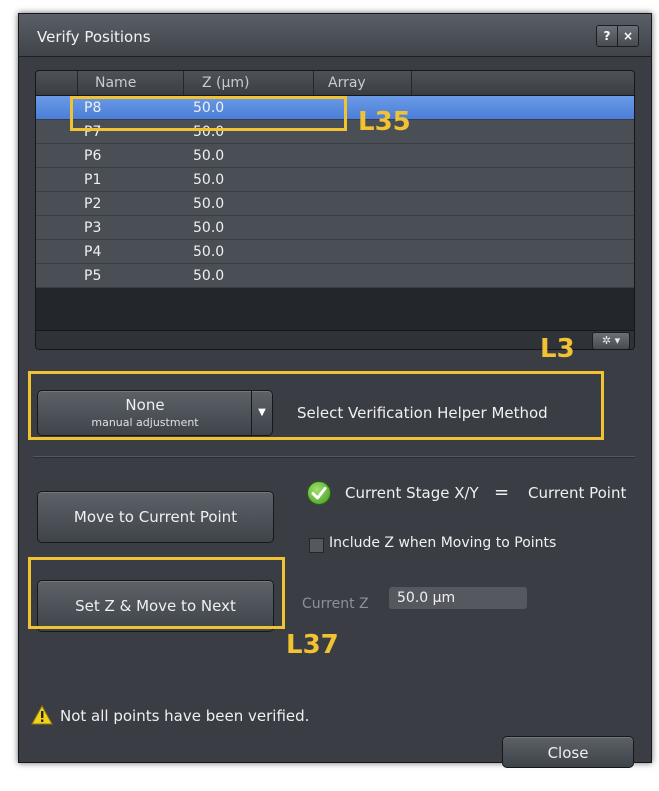 This screenshot has height=791, width=659. I want to click on column-header-array: Array, so click(363, 83).